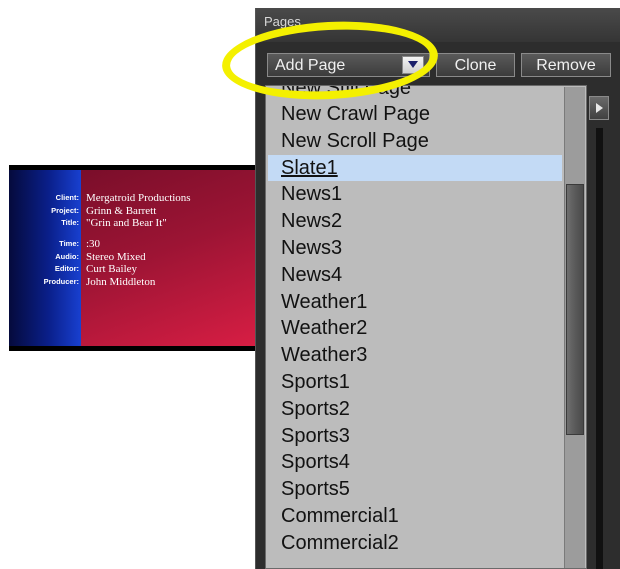 The width and height of the screenshot is (620, 569). Describe the element at coordinates (438, 25) in the screenshot. I see `pages-panel-header: Pages` at that location.